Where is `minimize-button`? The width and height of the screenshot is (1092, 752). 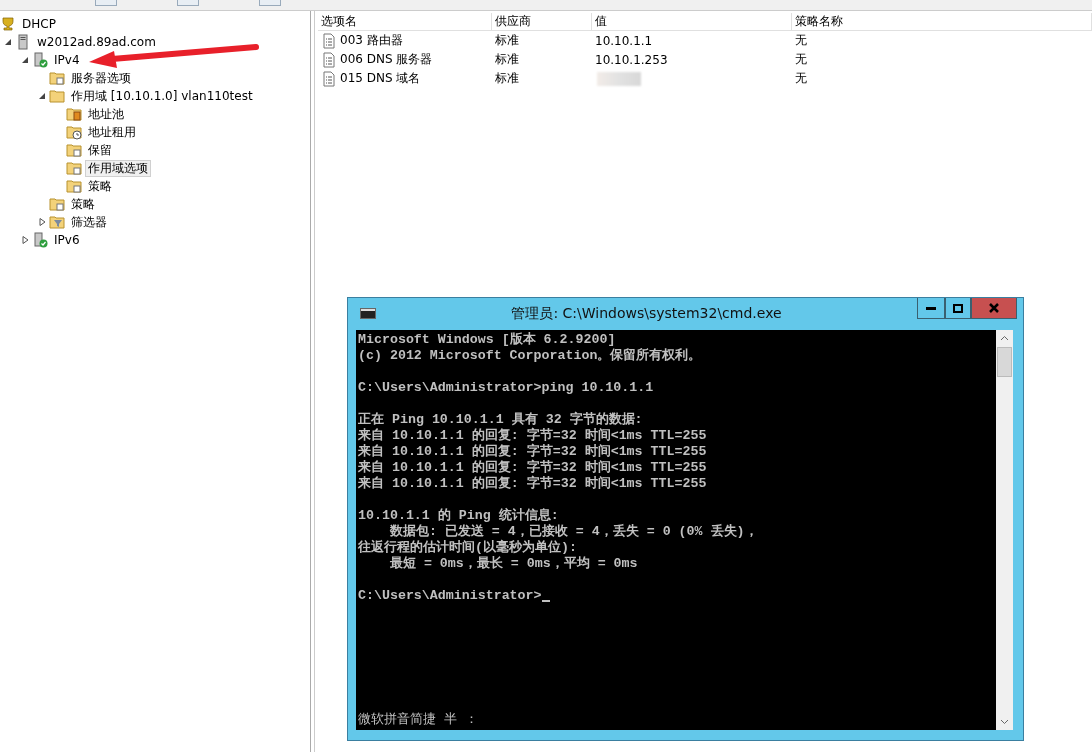
minimize-button is located at coordinates (931, 308).